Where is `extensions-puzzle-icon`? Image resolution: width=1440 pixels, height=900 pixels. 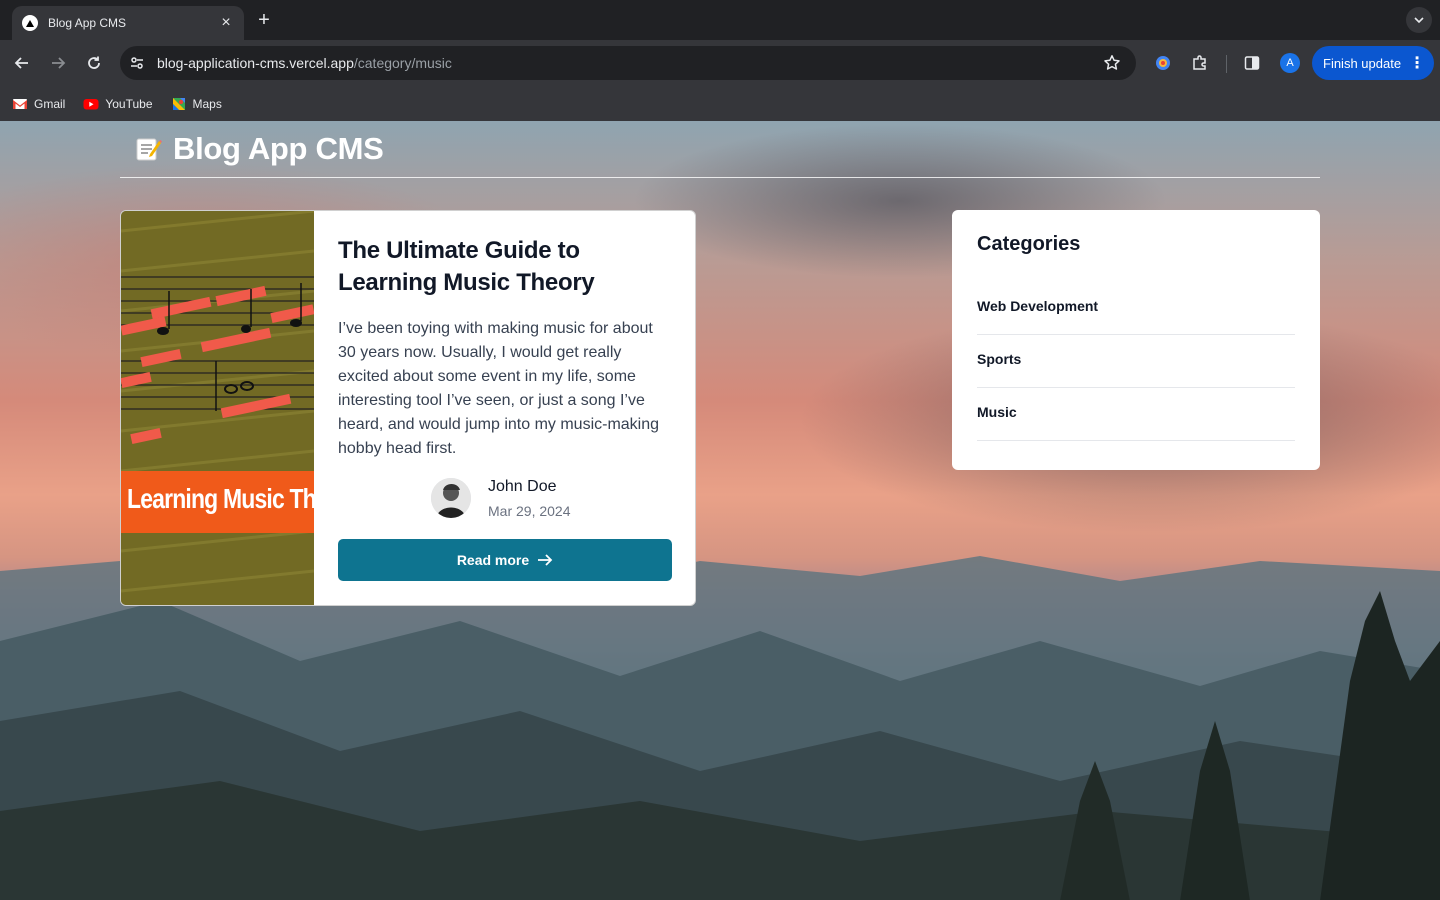
extensions-puzzle-icon is located at coordinates (1200, 63).